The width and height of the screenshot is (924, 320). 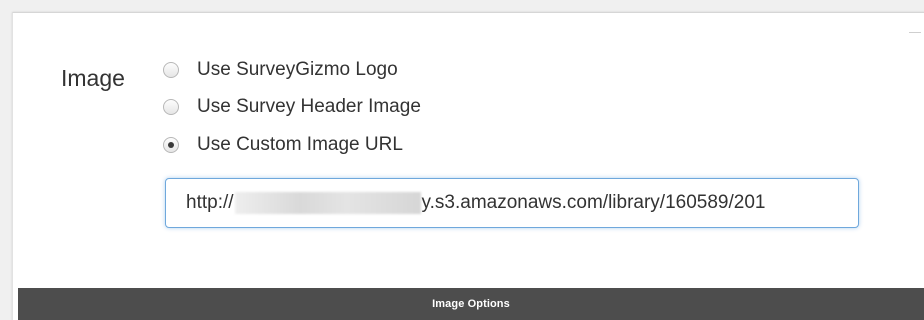 I want to click on scrollbar-hint, so click(x=915, y=32).